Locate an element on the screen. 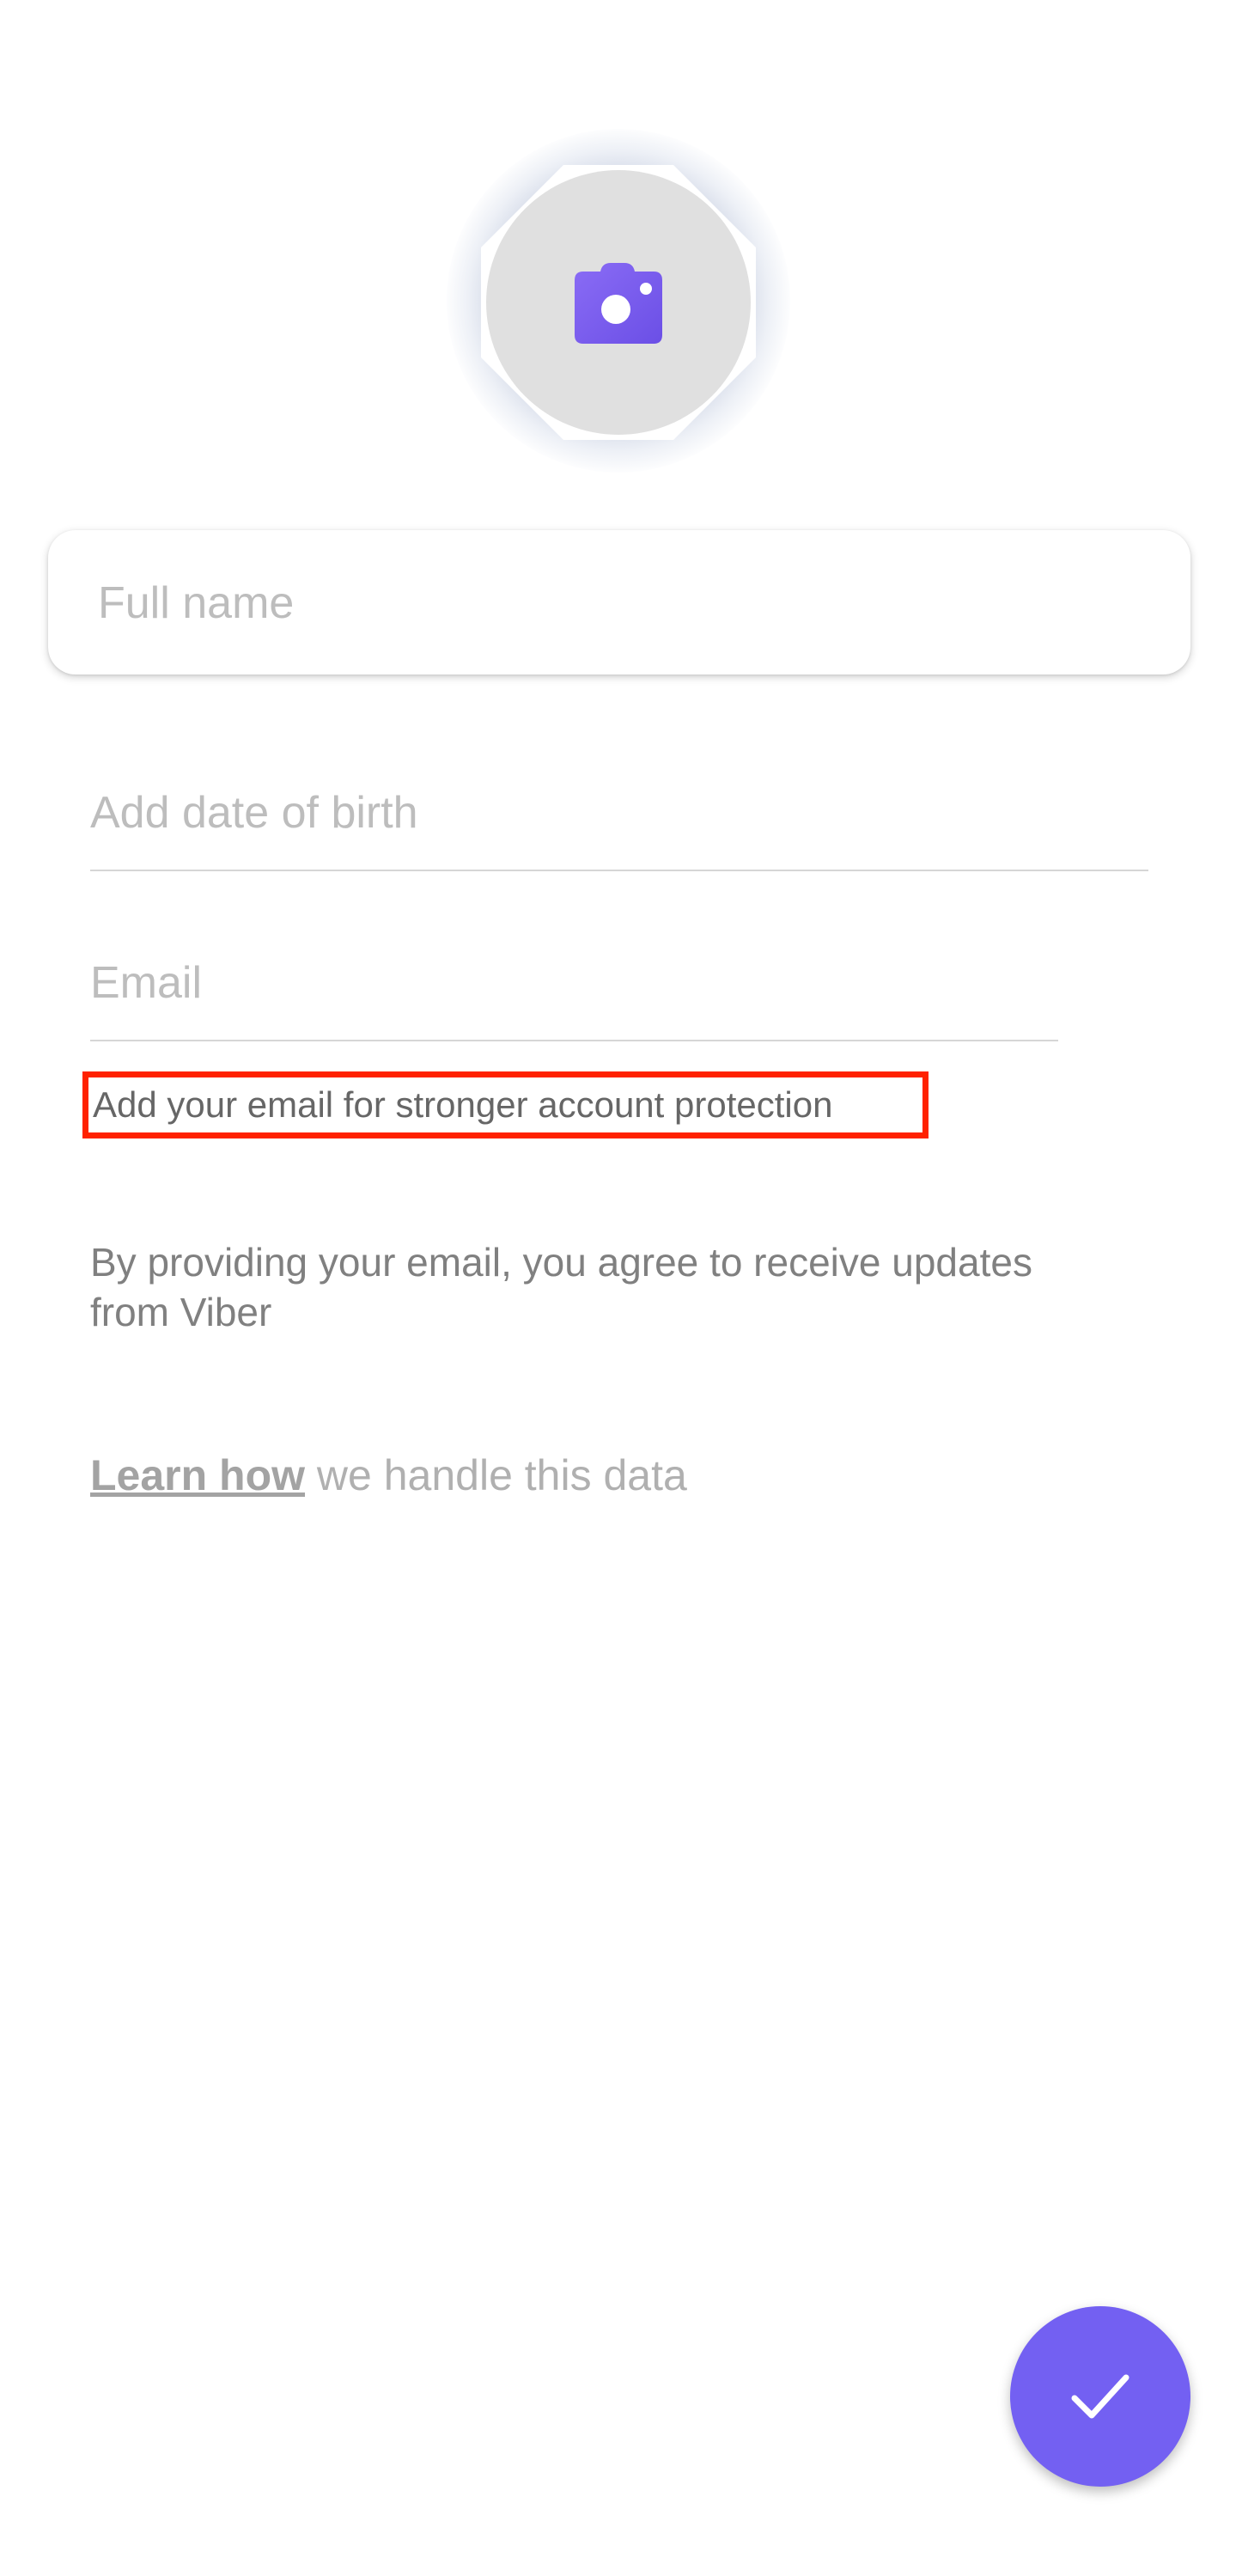 The image size is (1236, 2576). avatar-photo-picker is located at coordinates (618, 302).